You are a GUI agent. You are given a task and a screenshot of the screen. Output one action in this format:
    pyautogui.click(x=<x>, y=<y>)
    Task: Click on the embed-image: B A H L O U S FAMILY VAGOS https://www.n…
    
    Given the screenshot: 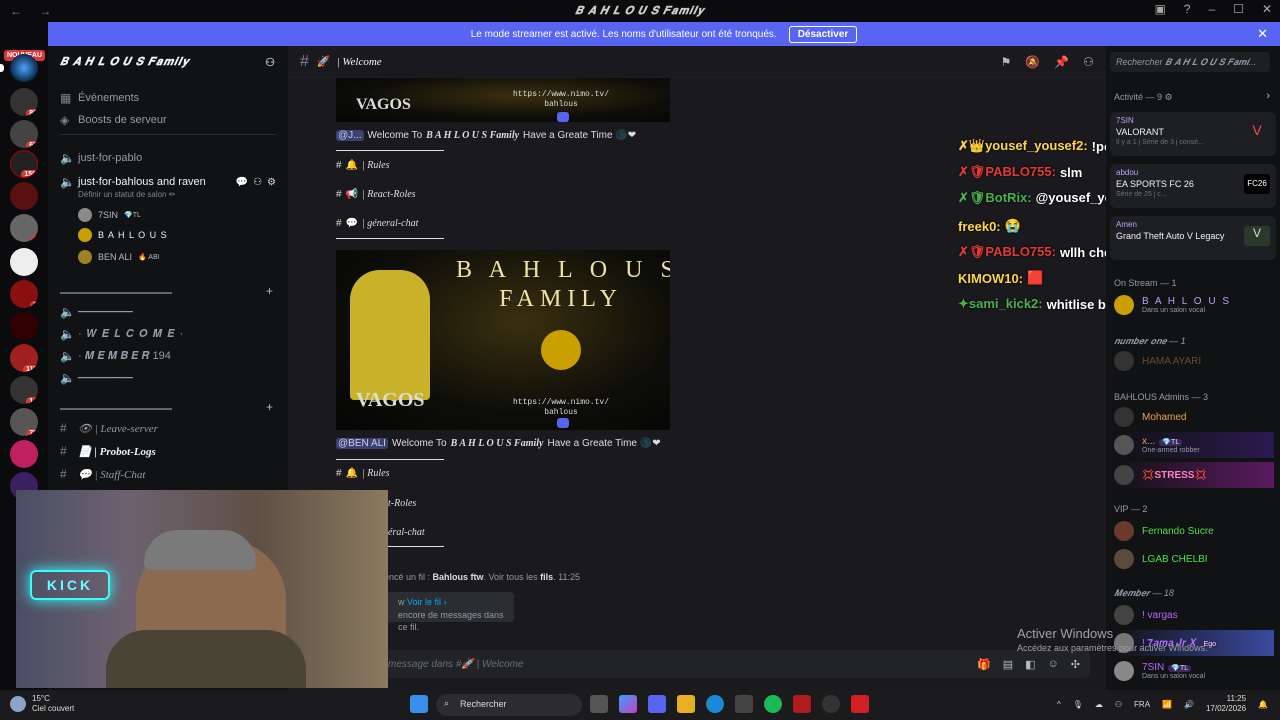 What is the action you would take?
    pyautogui.click(x=503, y=340)
    